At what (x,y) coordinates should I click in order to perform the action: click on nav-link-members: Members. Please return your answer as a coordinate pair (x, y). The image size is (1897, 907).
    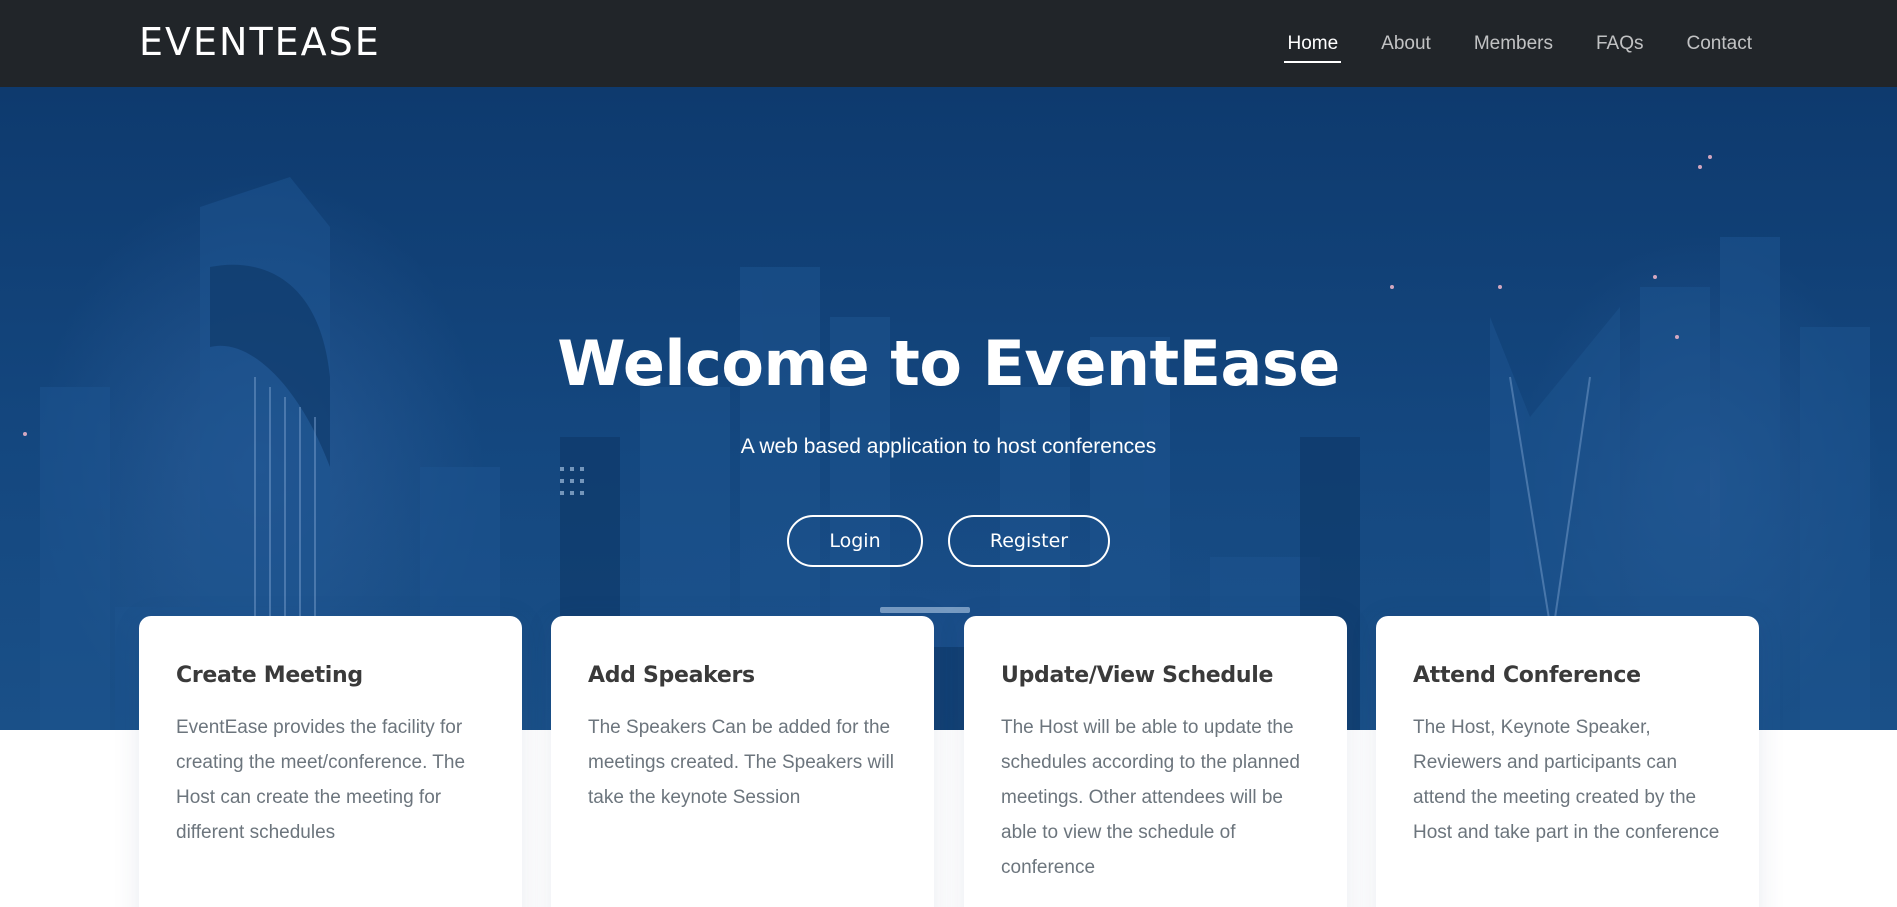
    Looking at the image, I should click on (1513, 44).